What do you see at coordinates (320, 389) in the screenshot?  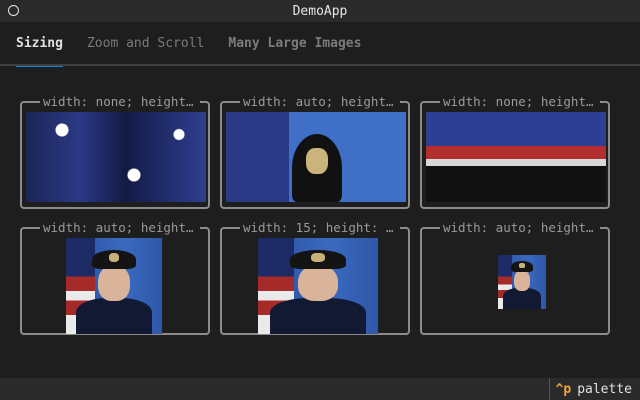 I see `status-bar: ^p palette` at bounding box center [320, 389].